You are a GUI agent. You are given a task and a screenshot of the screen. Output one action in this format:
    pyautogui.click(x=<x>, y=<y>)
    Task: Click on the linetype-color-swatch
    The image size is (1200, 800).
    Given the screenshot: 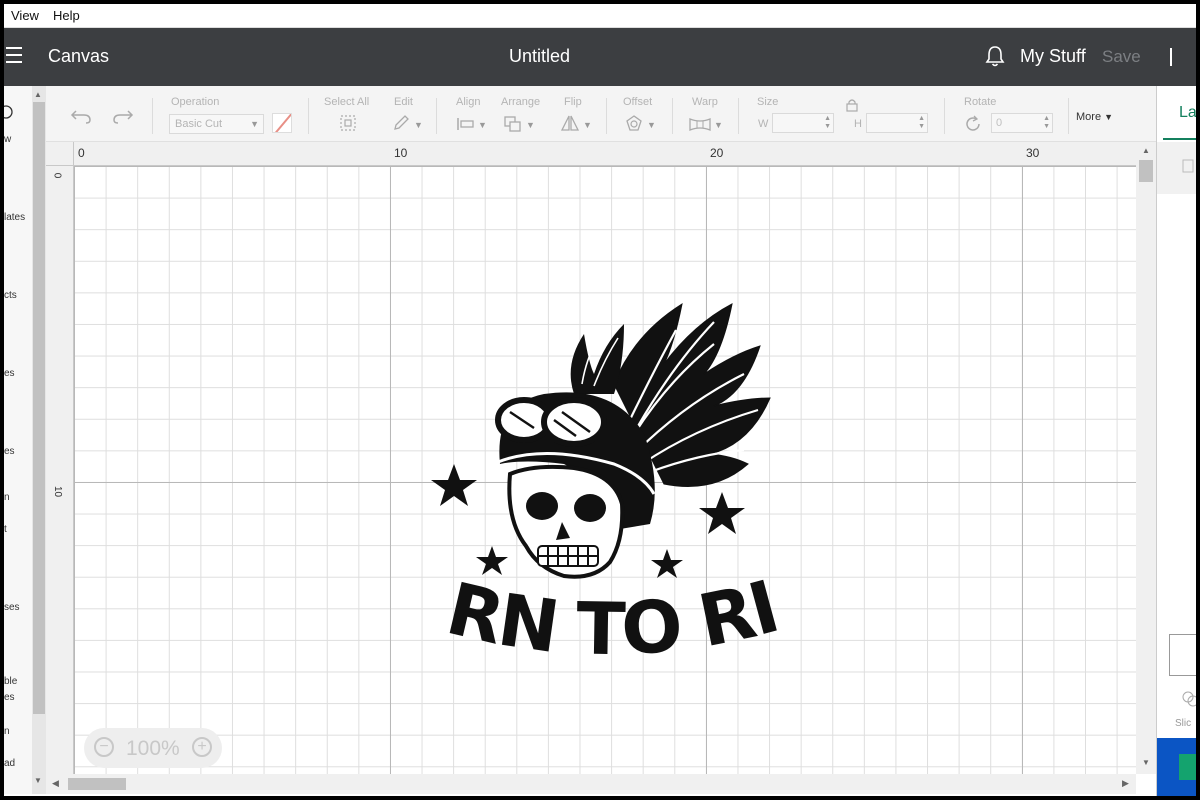 What is the action you would take?
    pyautogui.click(x=282, y=123)
    